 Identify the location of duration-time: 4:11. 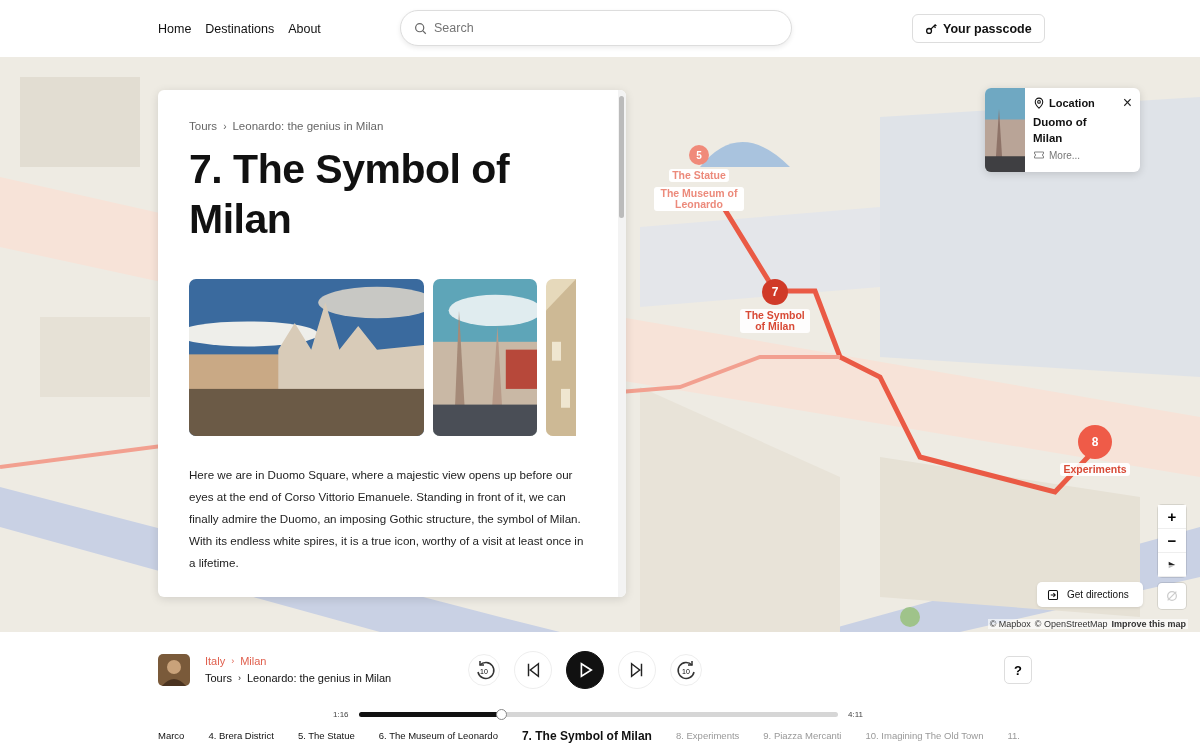
(855, 714).